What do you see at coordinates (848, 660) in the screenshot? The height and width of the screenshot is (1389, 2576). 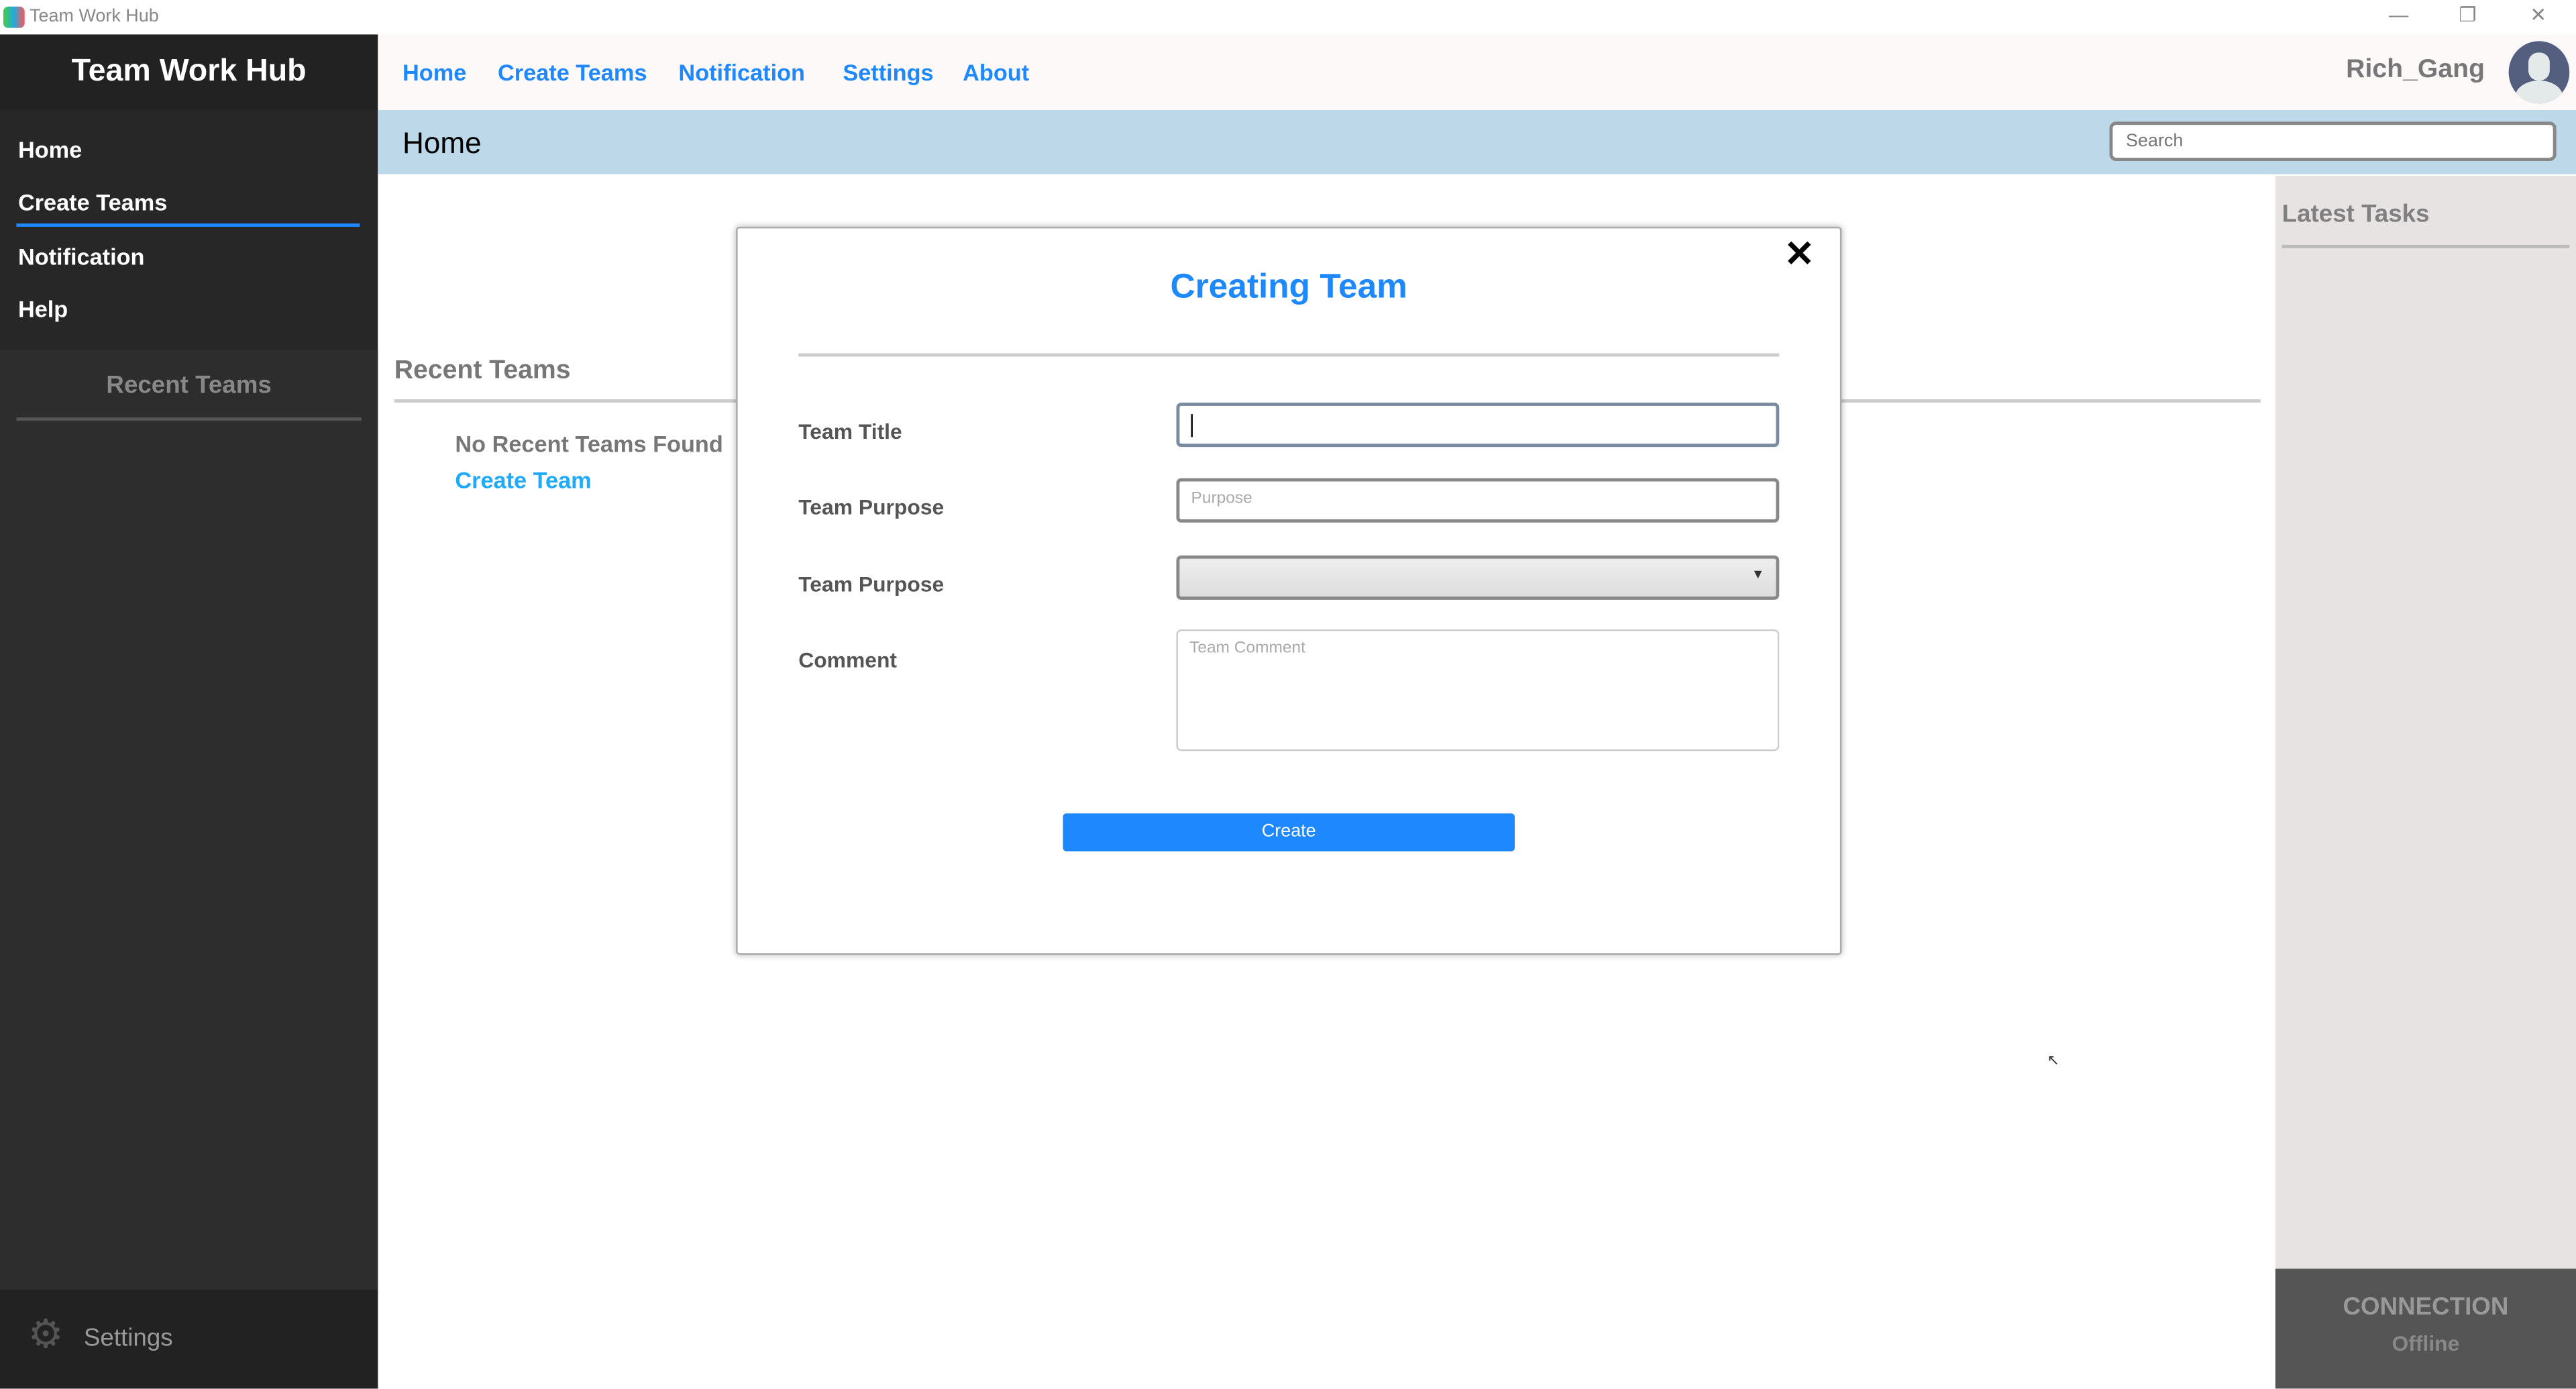 I see `comment-label: Comment` at bounding box center [848, 660].